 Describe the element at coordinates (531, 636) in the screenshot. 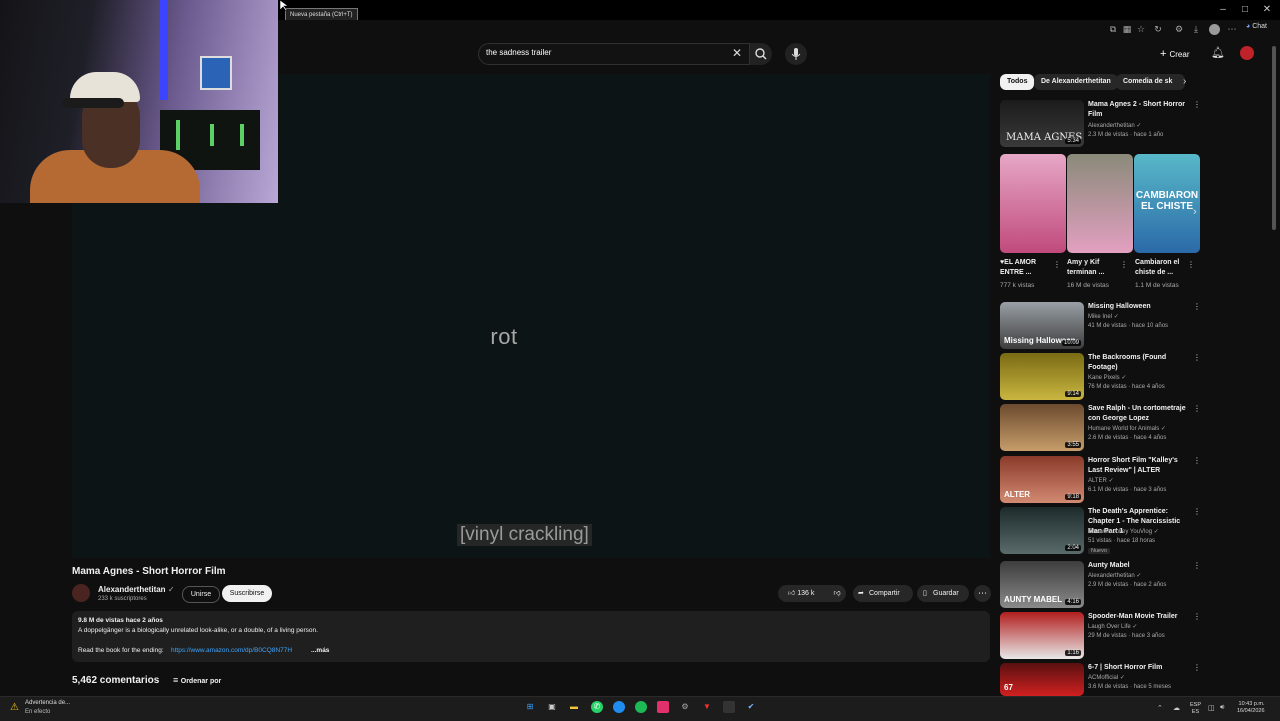

I see `description-box` at that location.